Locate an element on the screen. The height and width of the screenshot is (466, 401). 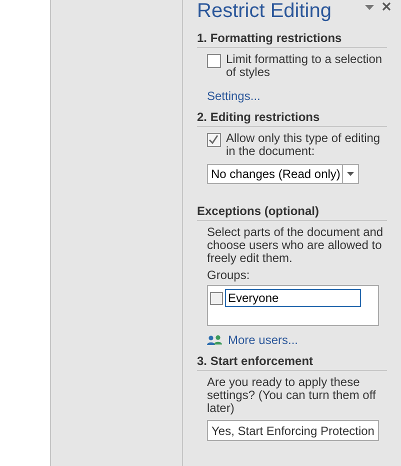
dropdown-icon is located at coordinates (369, 8).